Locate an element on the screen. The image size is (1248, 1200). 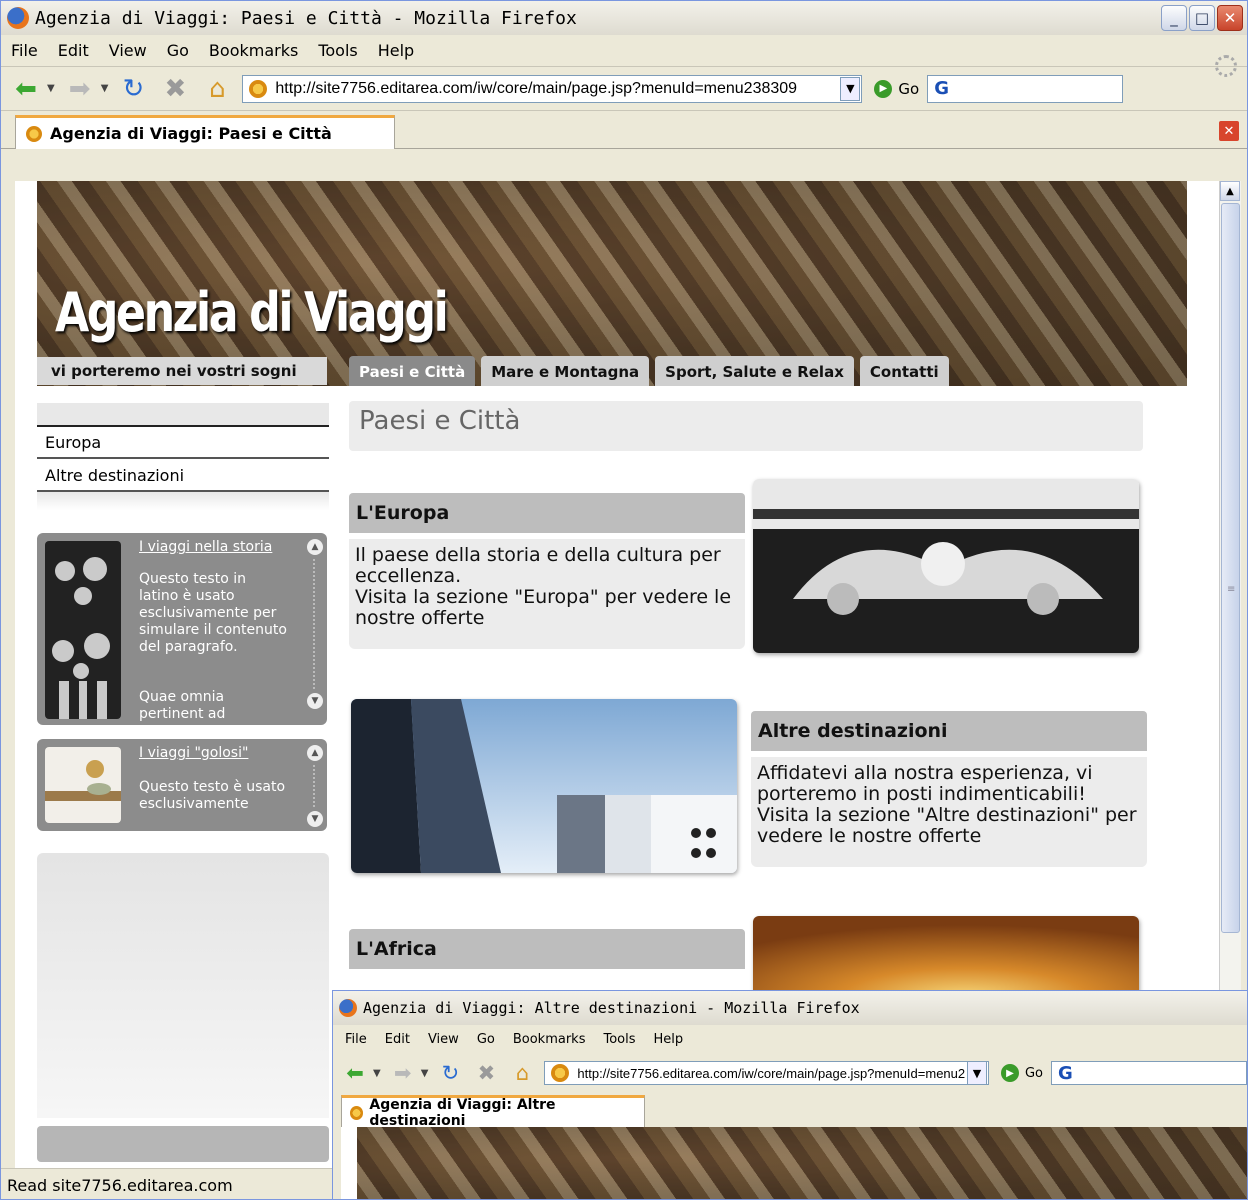
menu-go-2: Go is located at coordinates (486, 1039).